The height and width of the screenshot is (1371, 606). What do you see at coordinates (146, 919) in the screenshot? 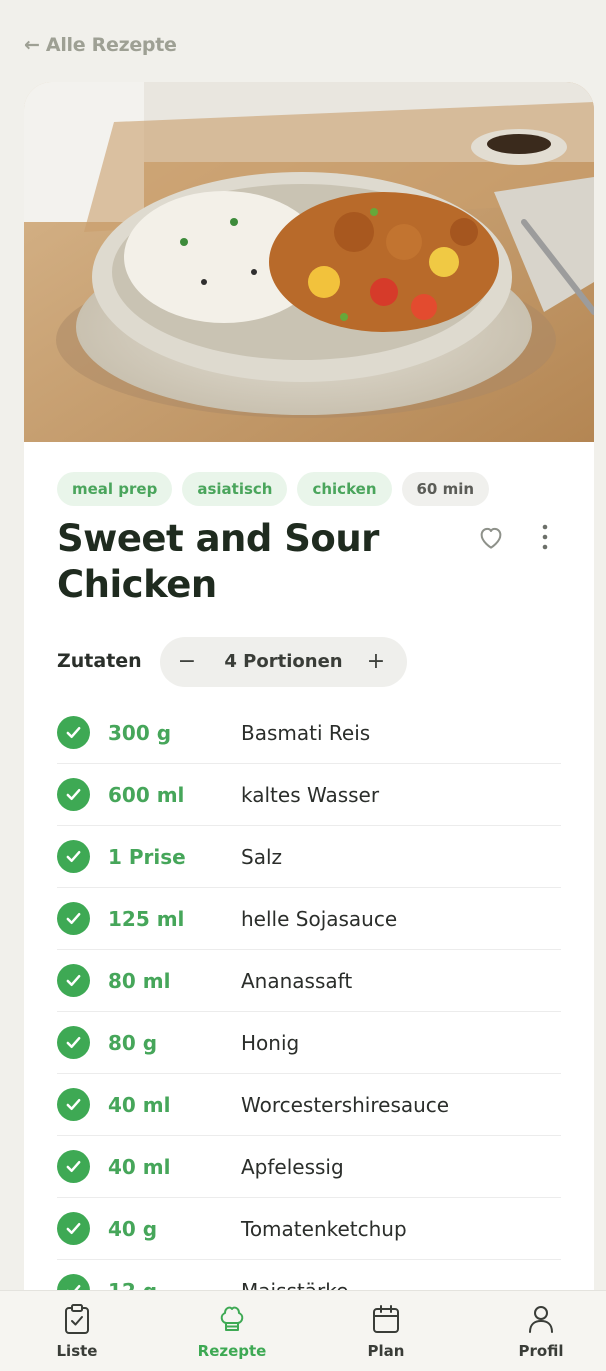
I see `ingredient-quantity: 125 ml` at bounding box center [146, 919].